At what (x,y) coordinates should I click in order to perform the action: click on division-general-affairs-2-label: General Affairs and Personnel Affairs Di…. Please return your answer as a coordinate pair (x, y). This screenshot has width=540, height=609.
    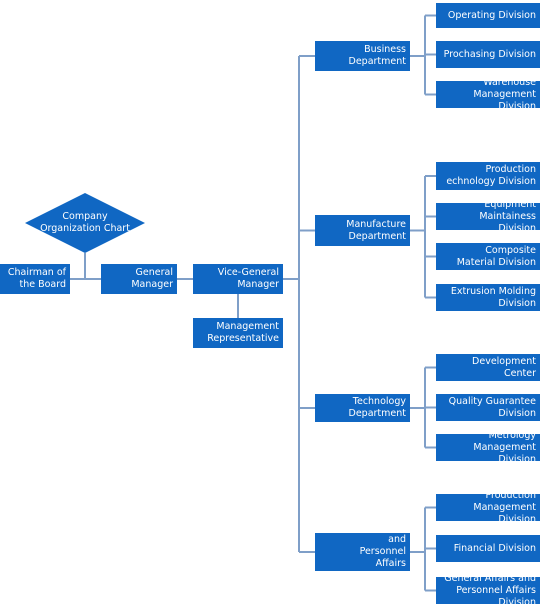
    Looking at the image, I should click on (490, 590).